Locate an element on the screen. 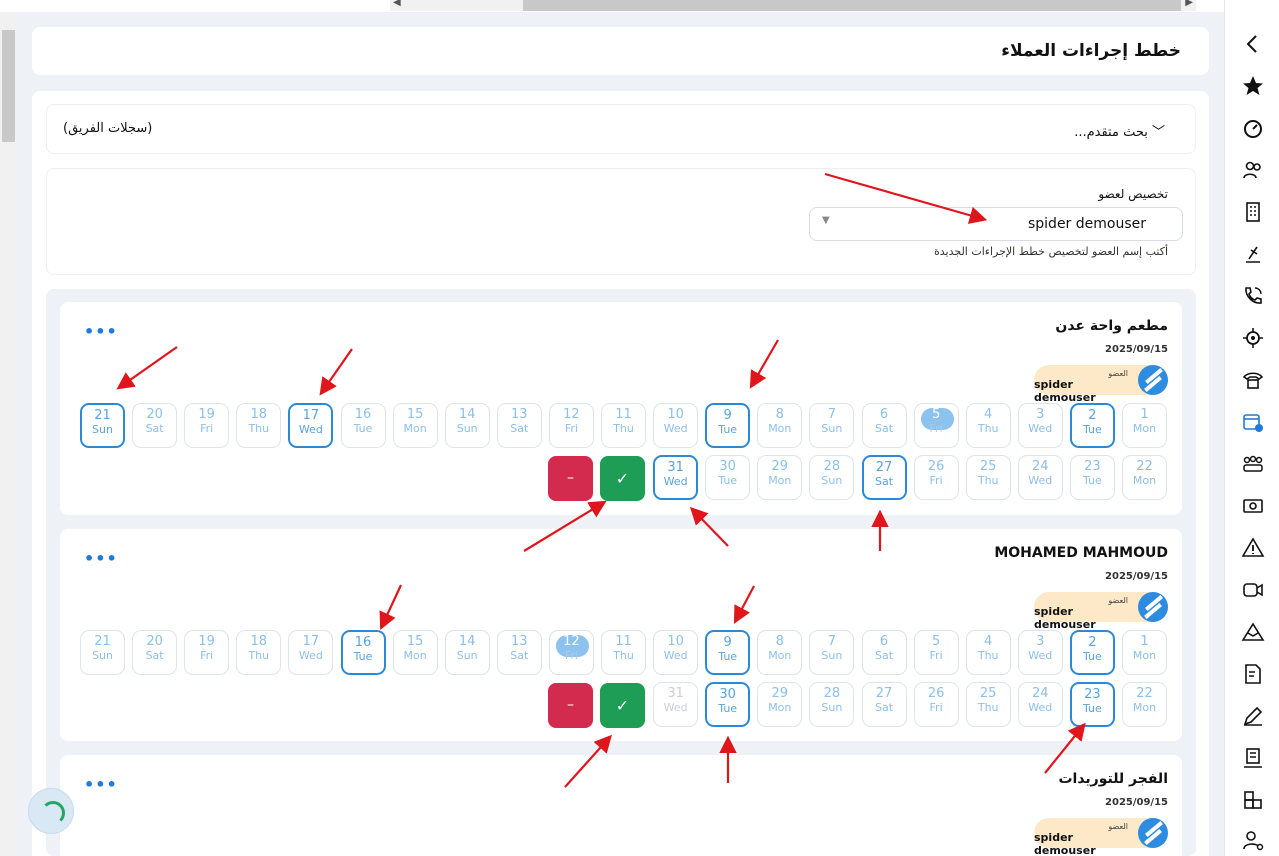 The width and height of the screenshot is (1279, 856). scroll-left-icon: ◀ is located at coordinates (397, 4).